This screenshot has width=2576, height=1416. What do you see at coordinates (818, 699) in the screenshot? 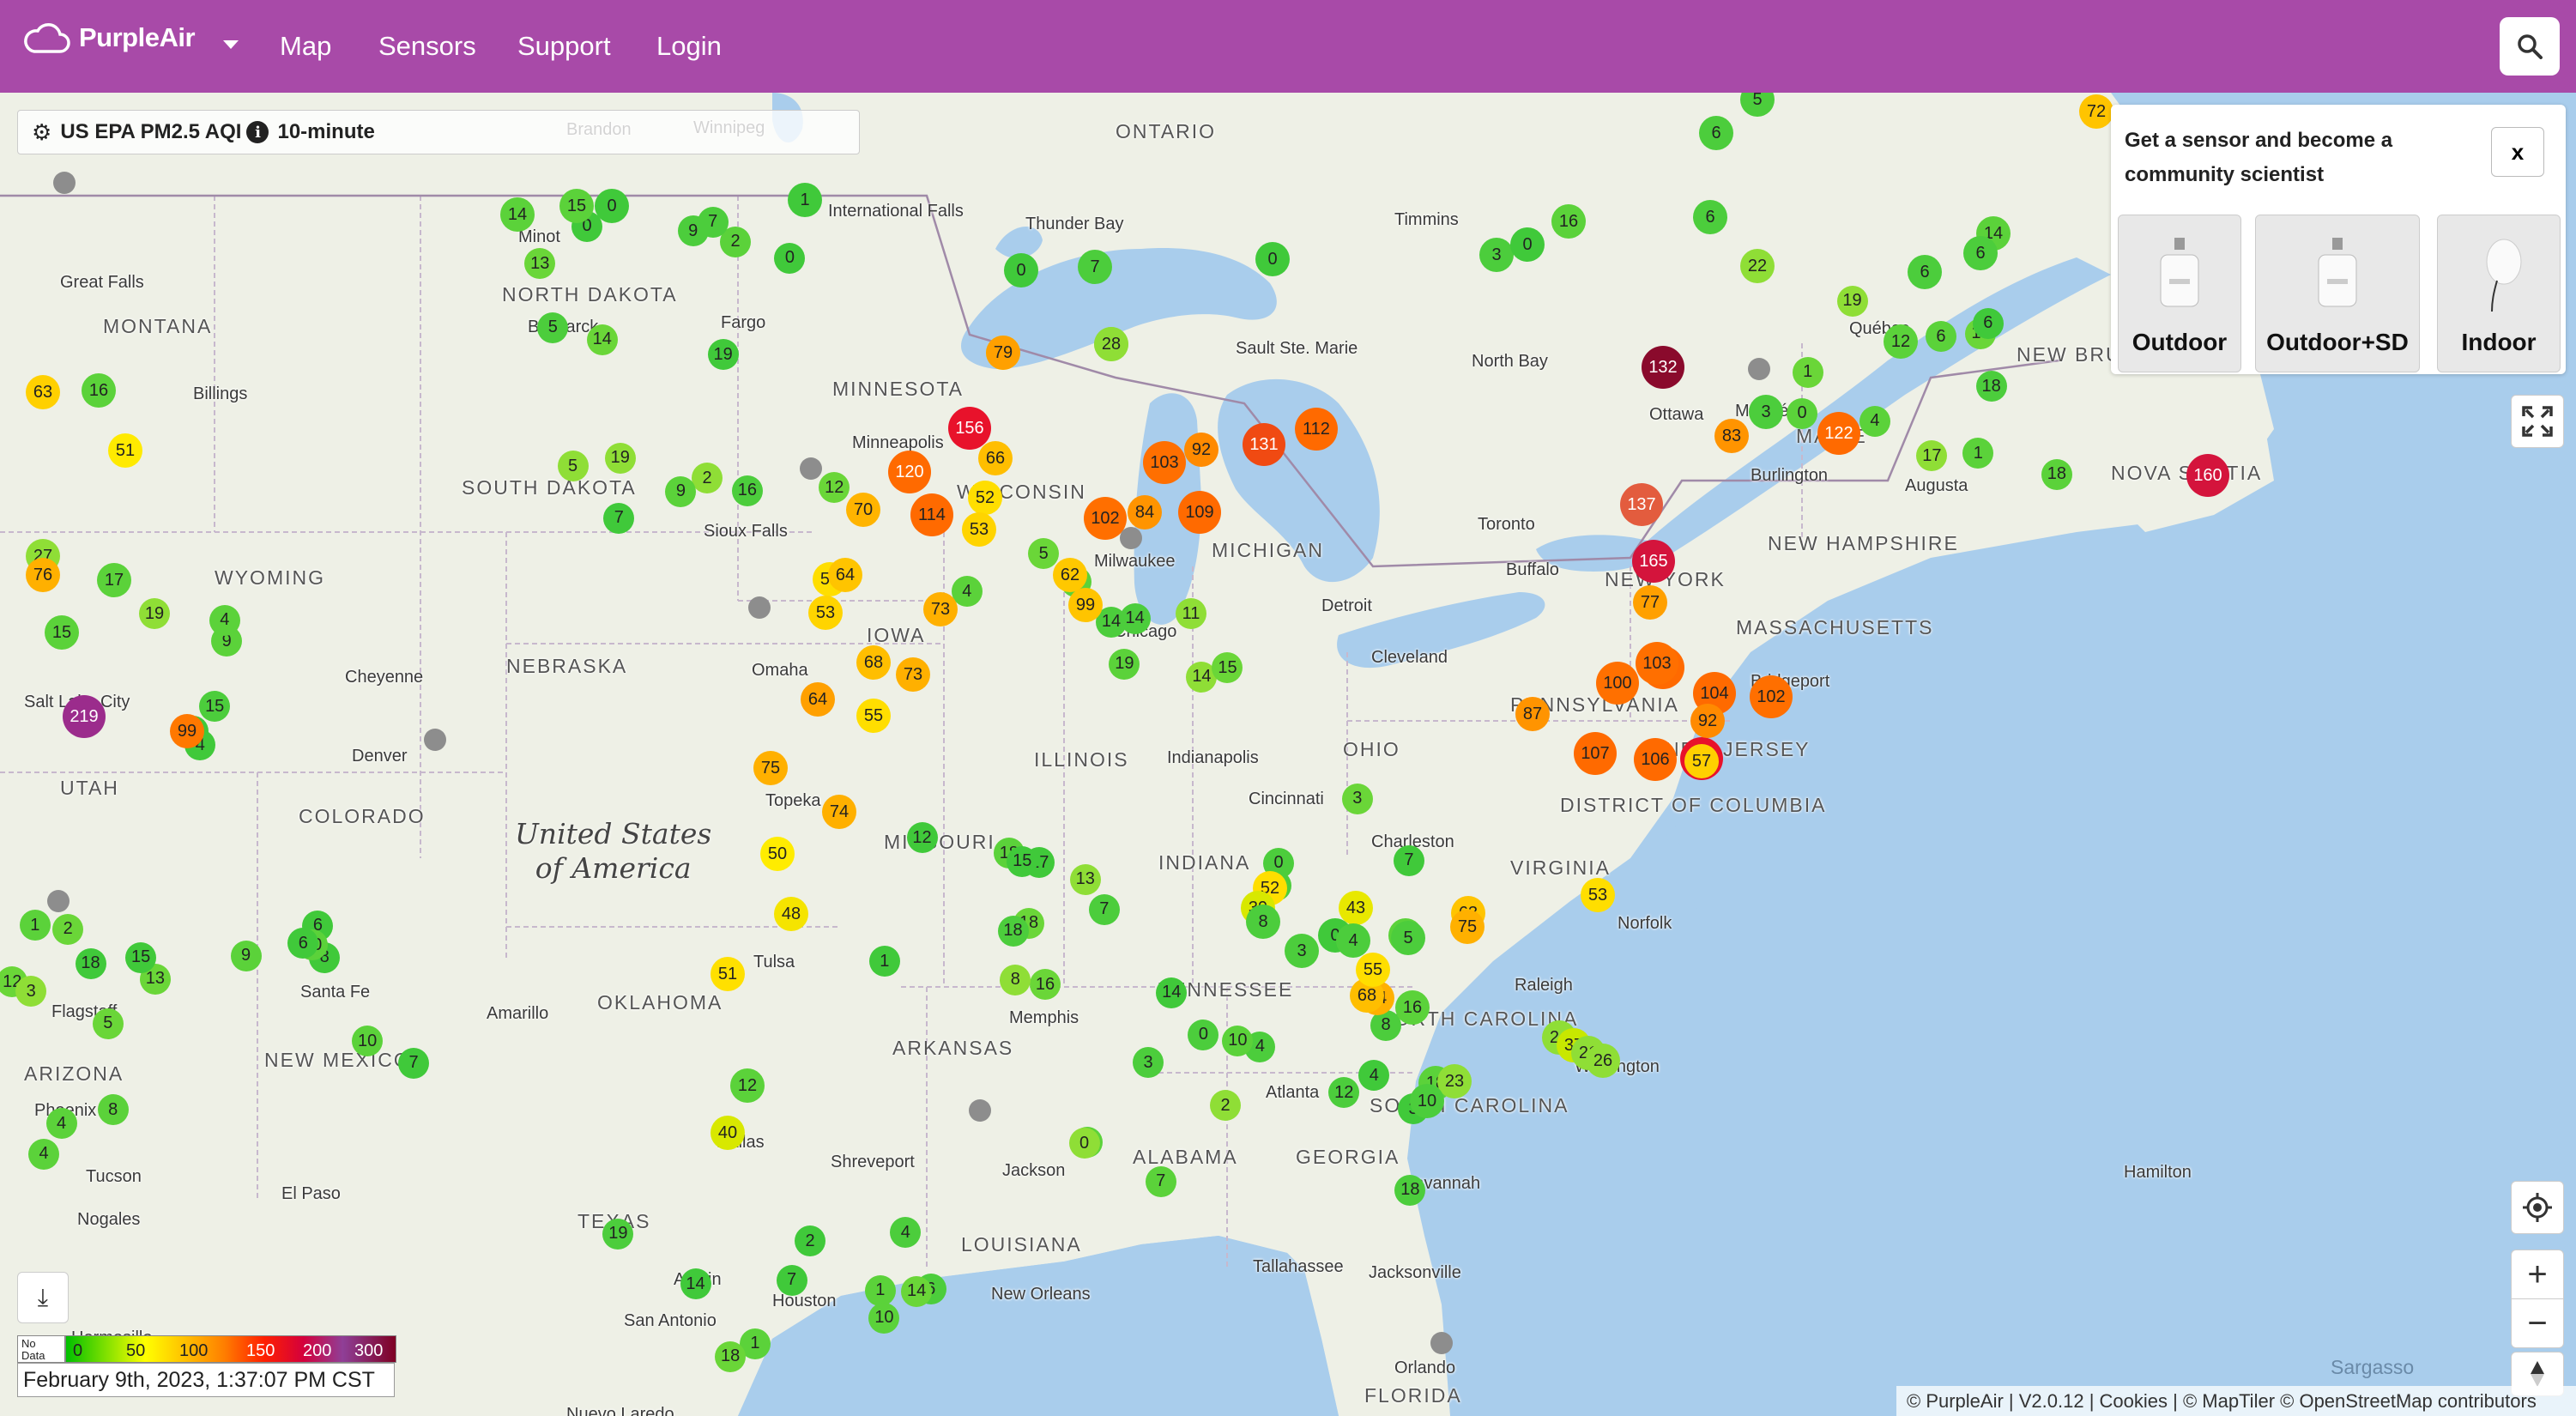
I see `sensor-marker: 64` at bounding box center [818, 699].